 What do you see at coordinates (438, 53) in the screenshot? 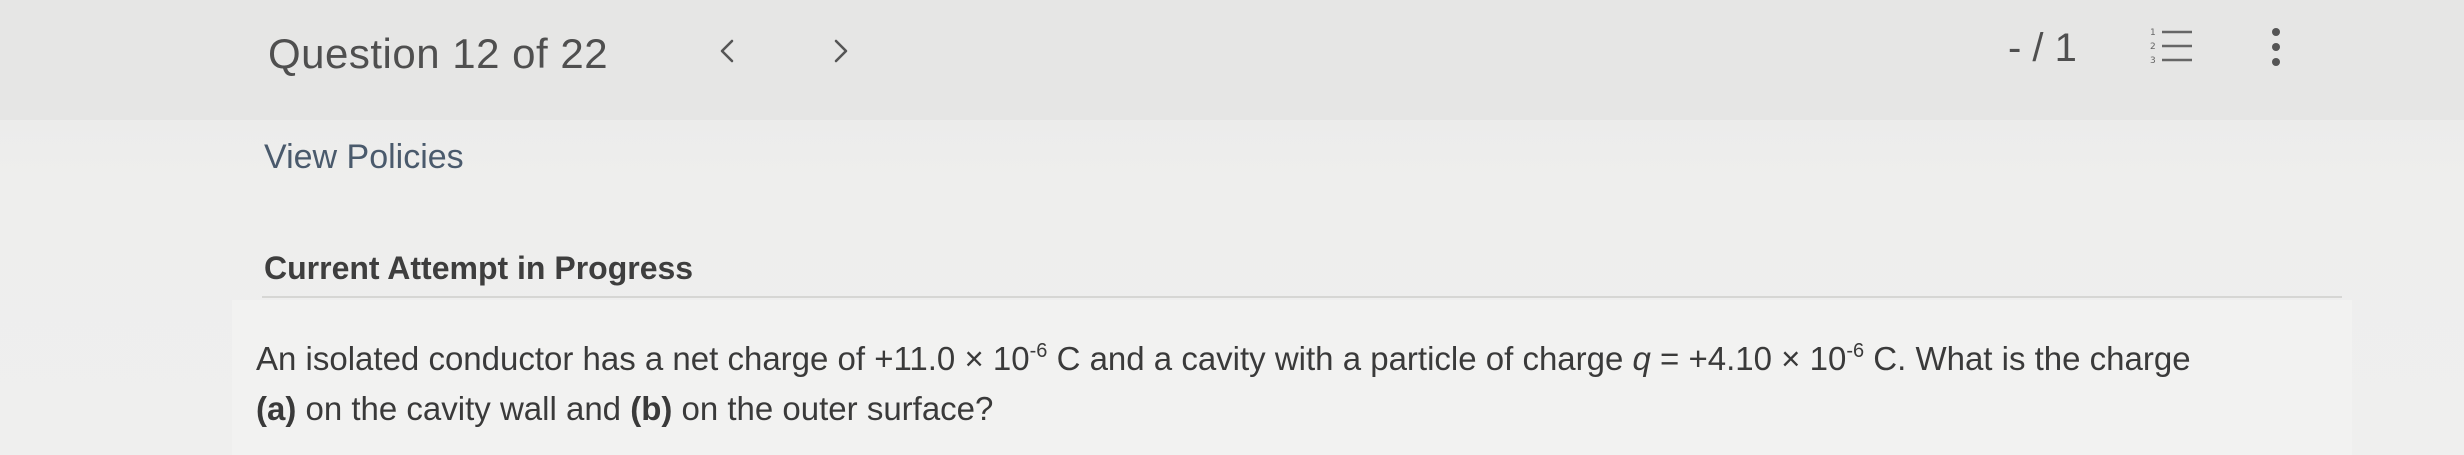
I see `question-counter: Question 12 of 22` at bounding box center [438, 53].